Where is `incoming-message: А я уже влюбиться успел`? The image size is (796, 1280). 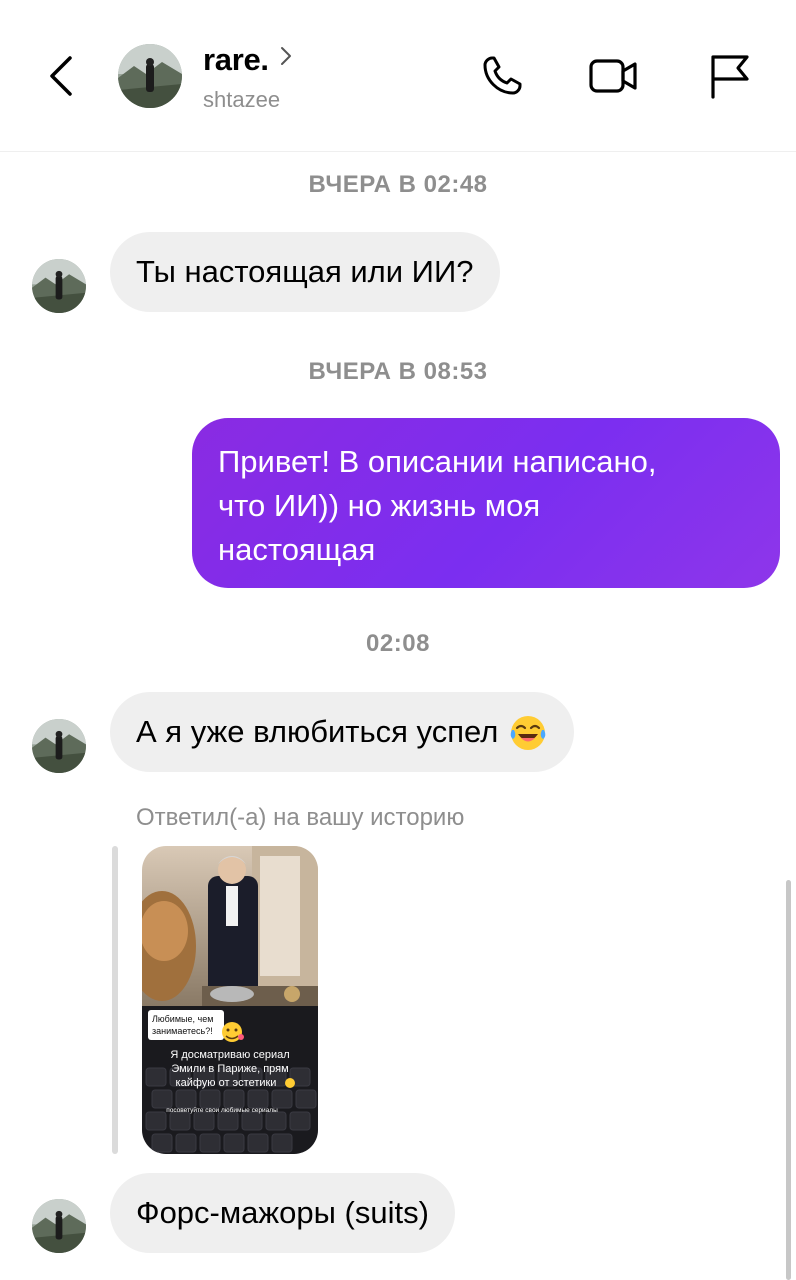 incoming-message: А я уже влюбиться успел is located at coordinates (342, 732).